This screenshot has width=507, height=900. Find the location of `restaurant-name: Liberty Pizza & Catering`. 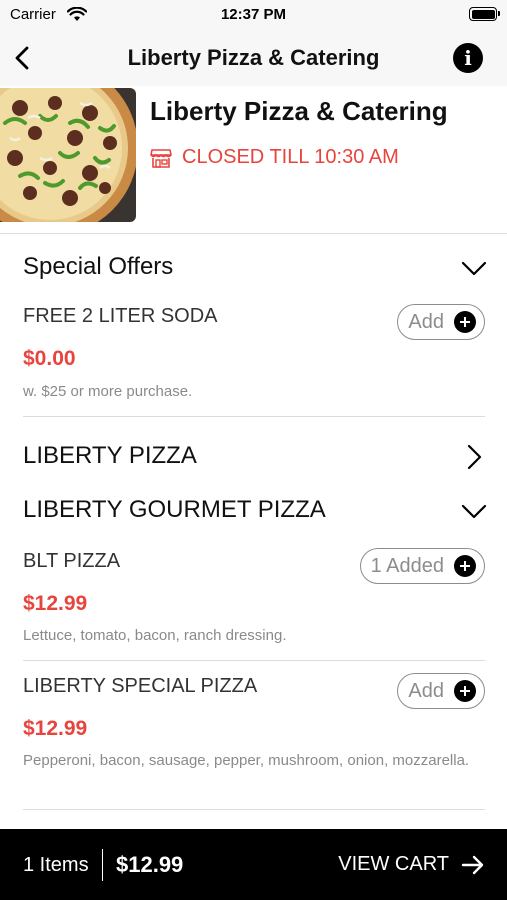

restaurant-name: Liberty Pizza & Catering is located at coordinates (299, 111).